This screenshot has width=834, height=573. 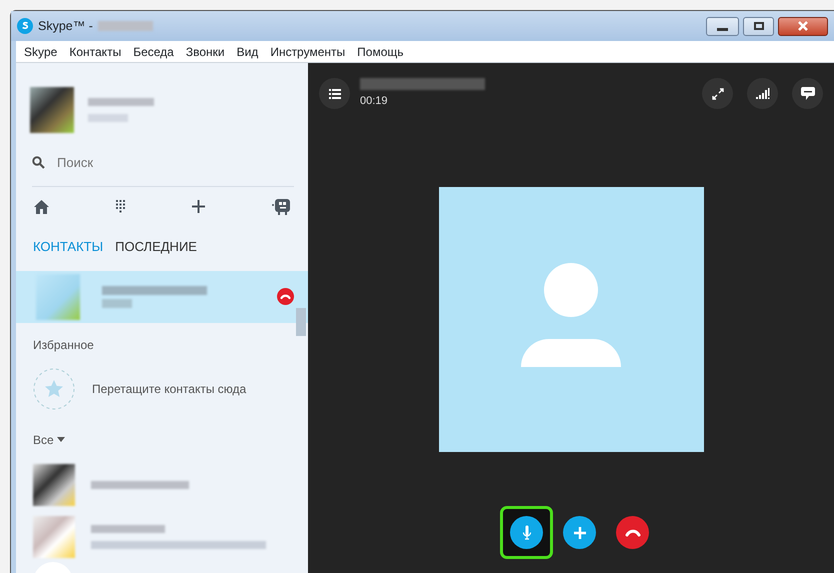 What do you see at coordinates (155, 163) in the screenshot?
I see `search-field: Поиск` at bounding box center [155, 163].